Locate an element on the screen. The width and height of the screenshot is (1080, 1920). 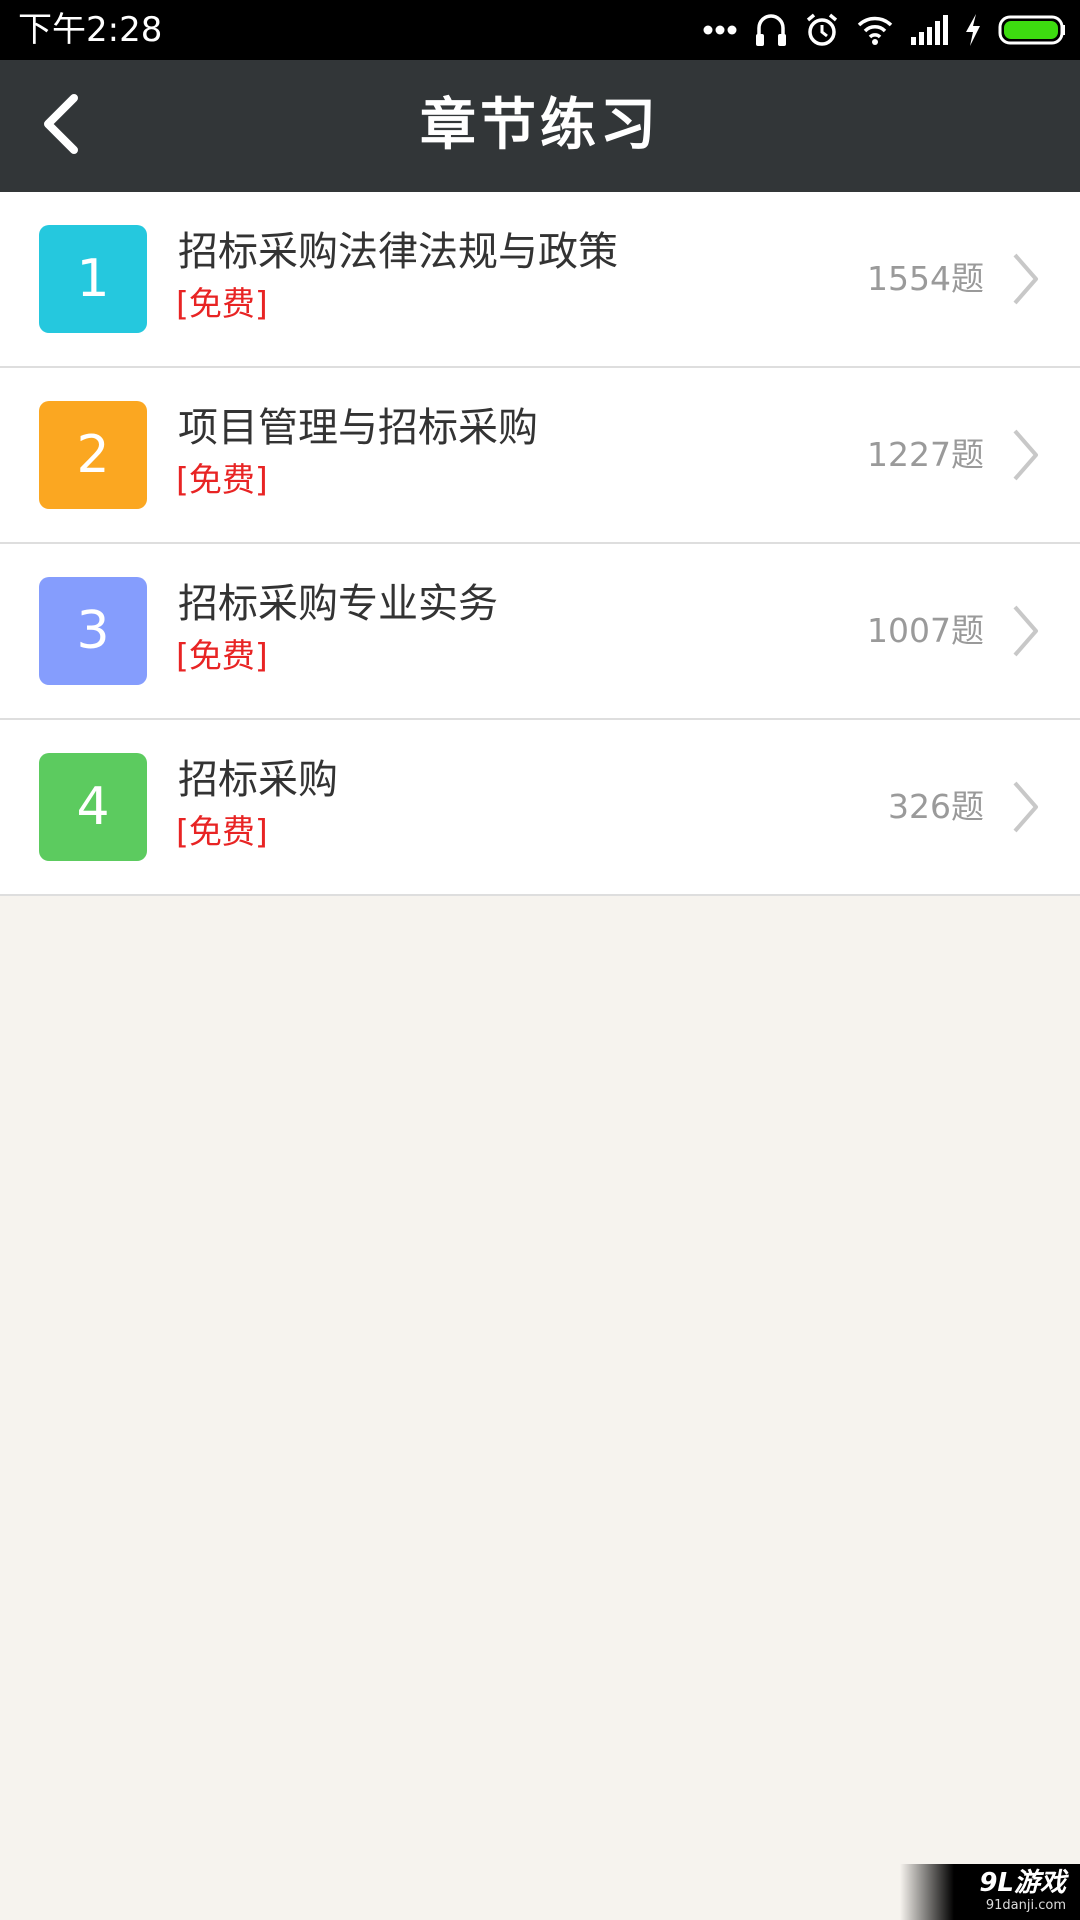
chapter-number-badge: 4 is located at coordinates (93, 807).